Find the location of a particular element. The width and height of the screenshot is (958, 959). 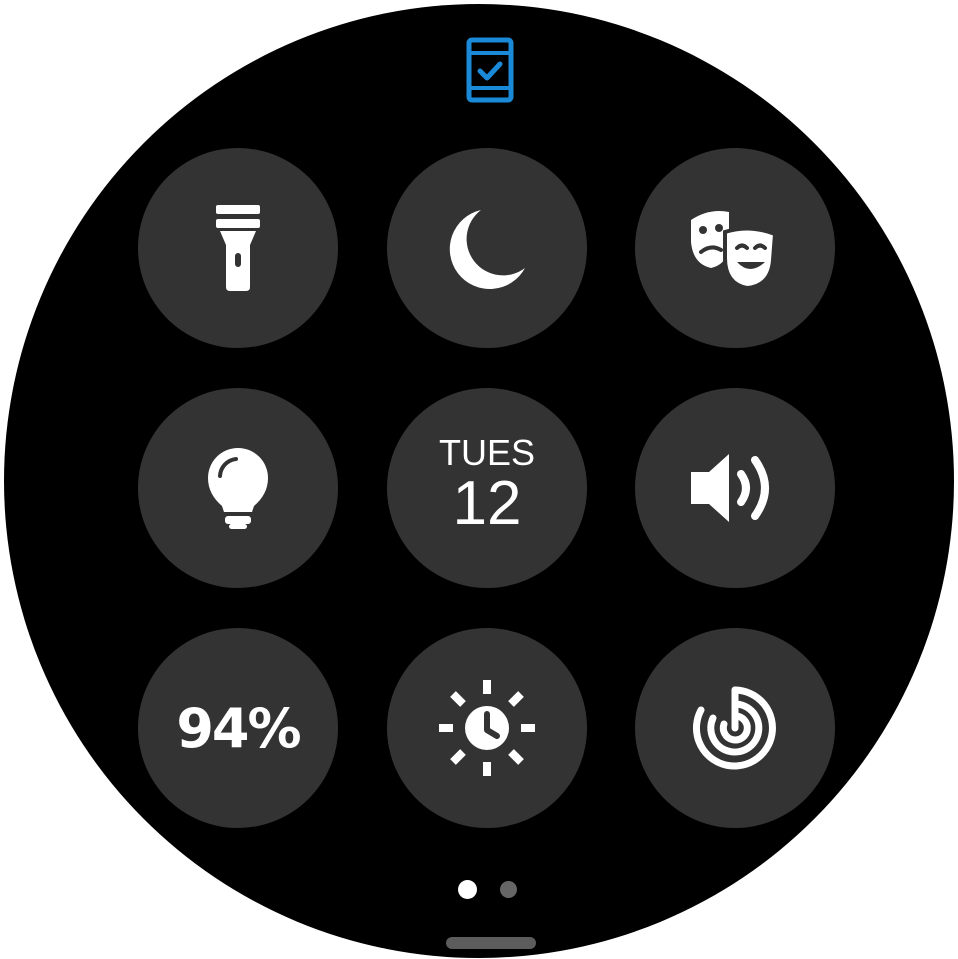

brightness-button is located at coordinates (487, 728).